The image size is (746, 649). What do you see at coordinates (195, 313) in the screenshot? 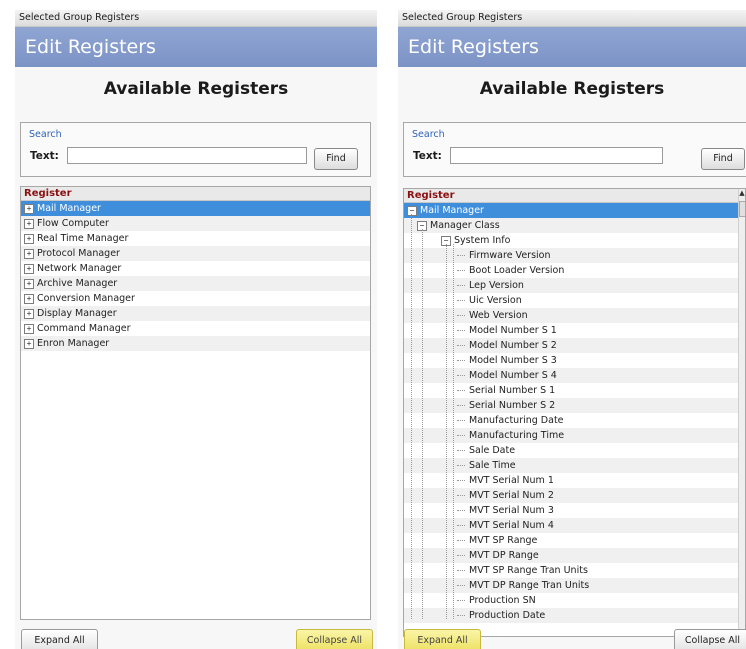
I see `tree-row: + Display Manager` at bounding box center [195, 313].